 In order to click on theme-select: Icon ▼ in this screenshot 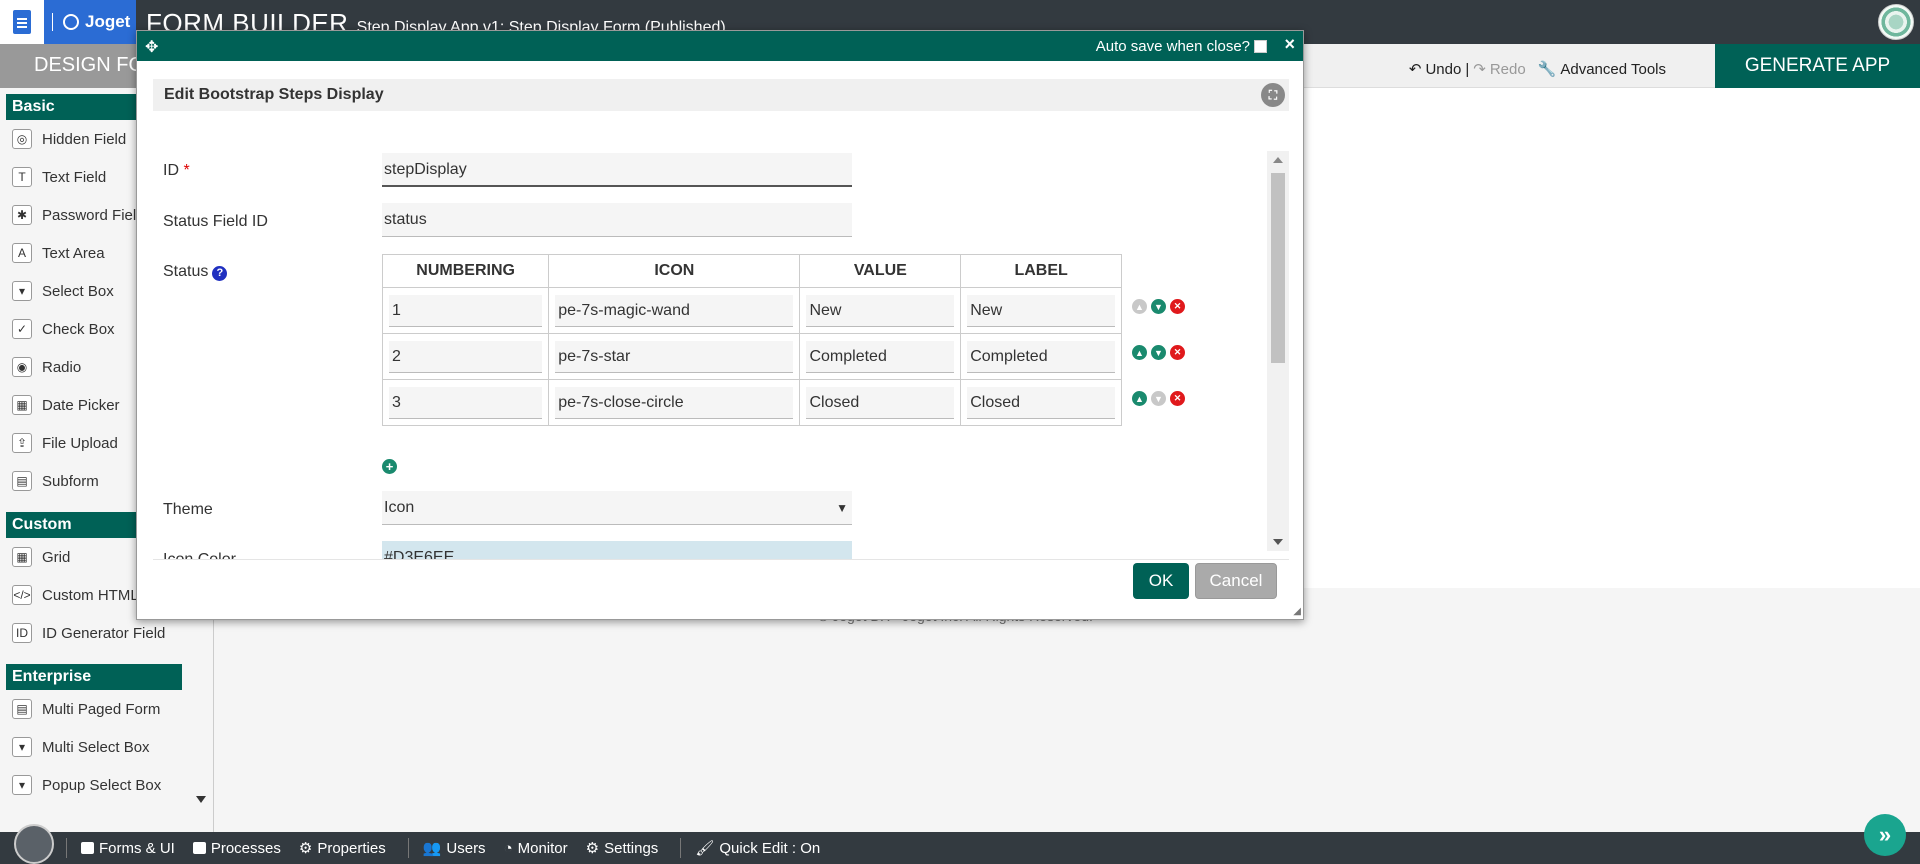, I will do `click(617, 508)`.